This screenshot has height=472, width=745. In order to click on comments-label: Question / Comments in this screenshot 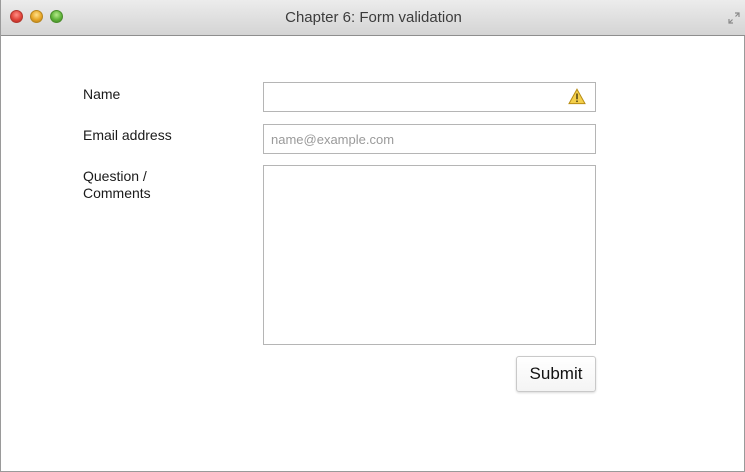, I will do `click(117, 184)`.